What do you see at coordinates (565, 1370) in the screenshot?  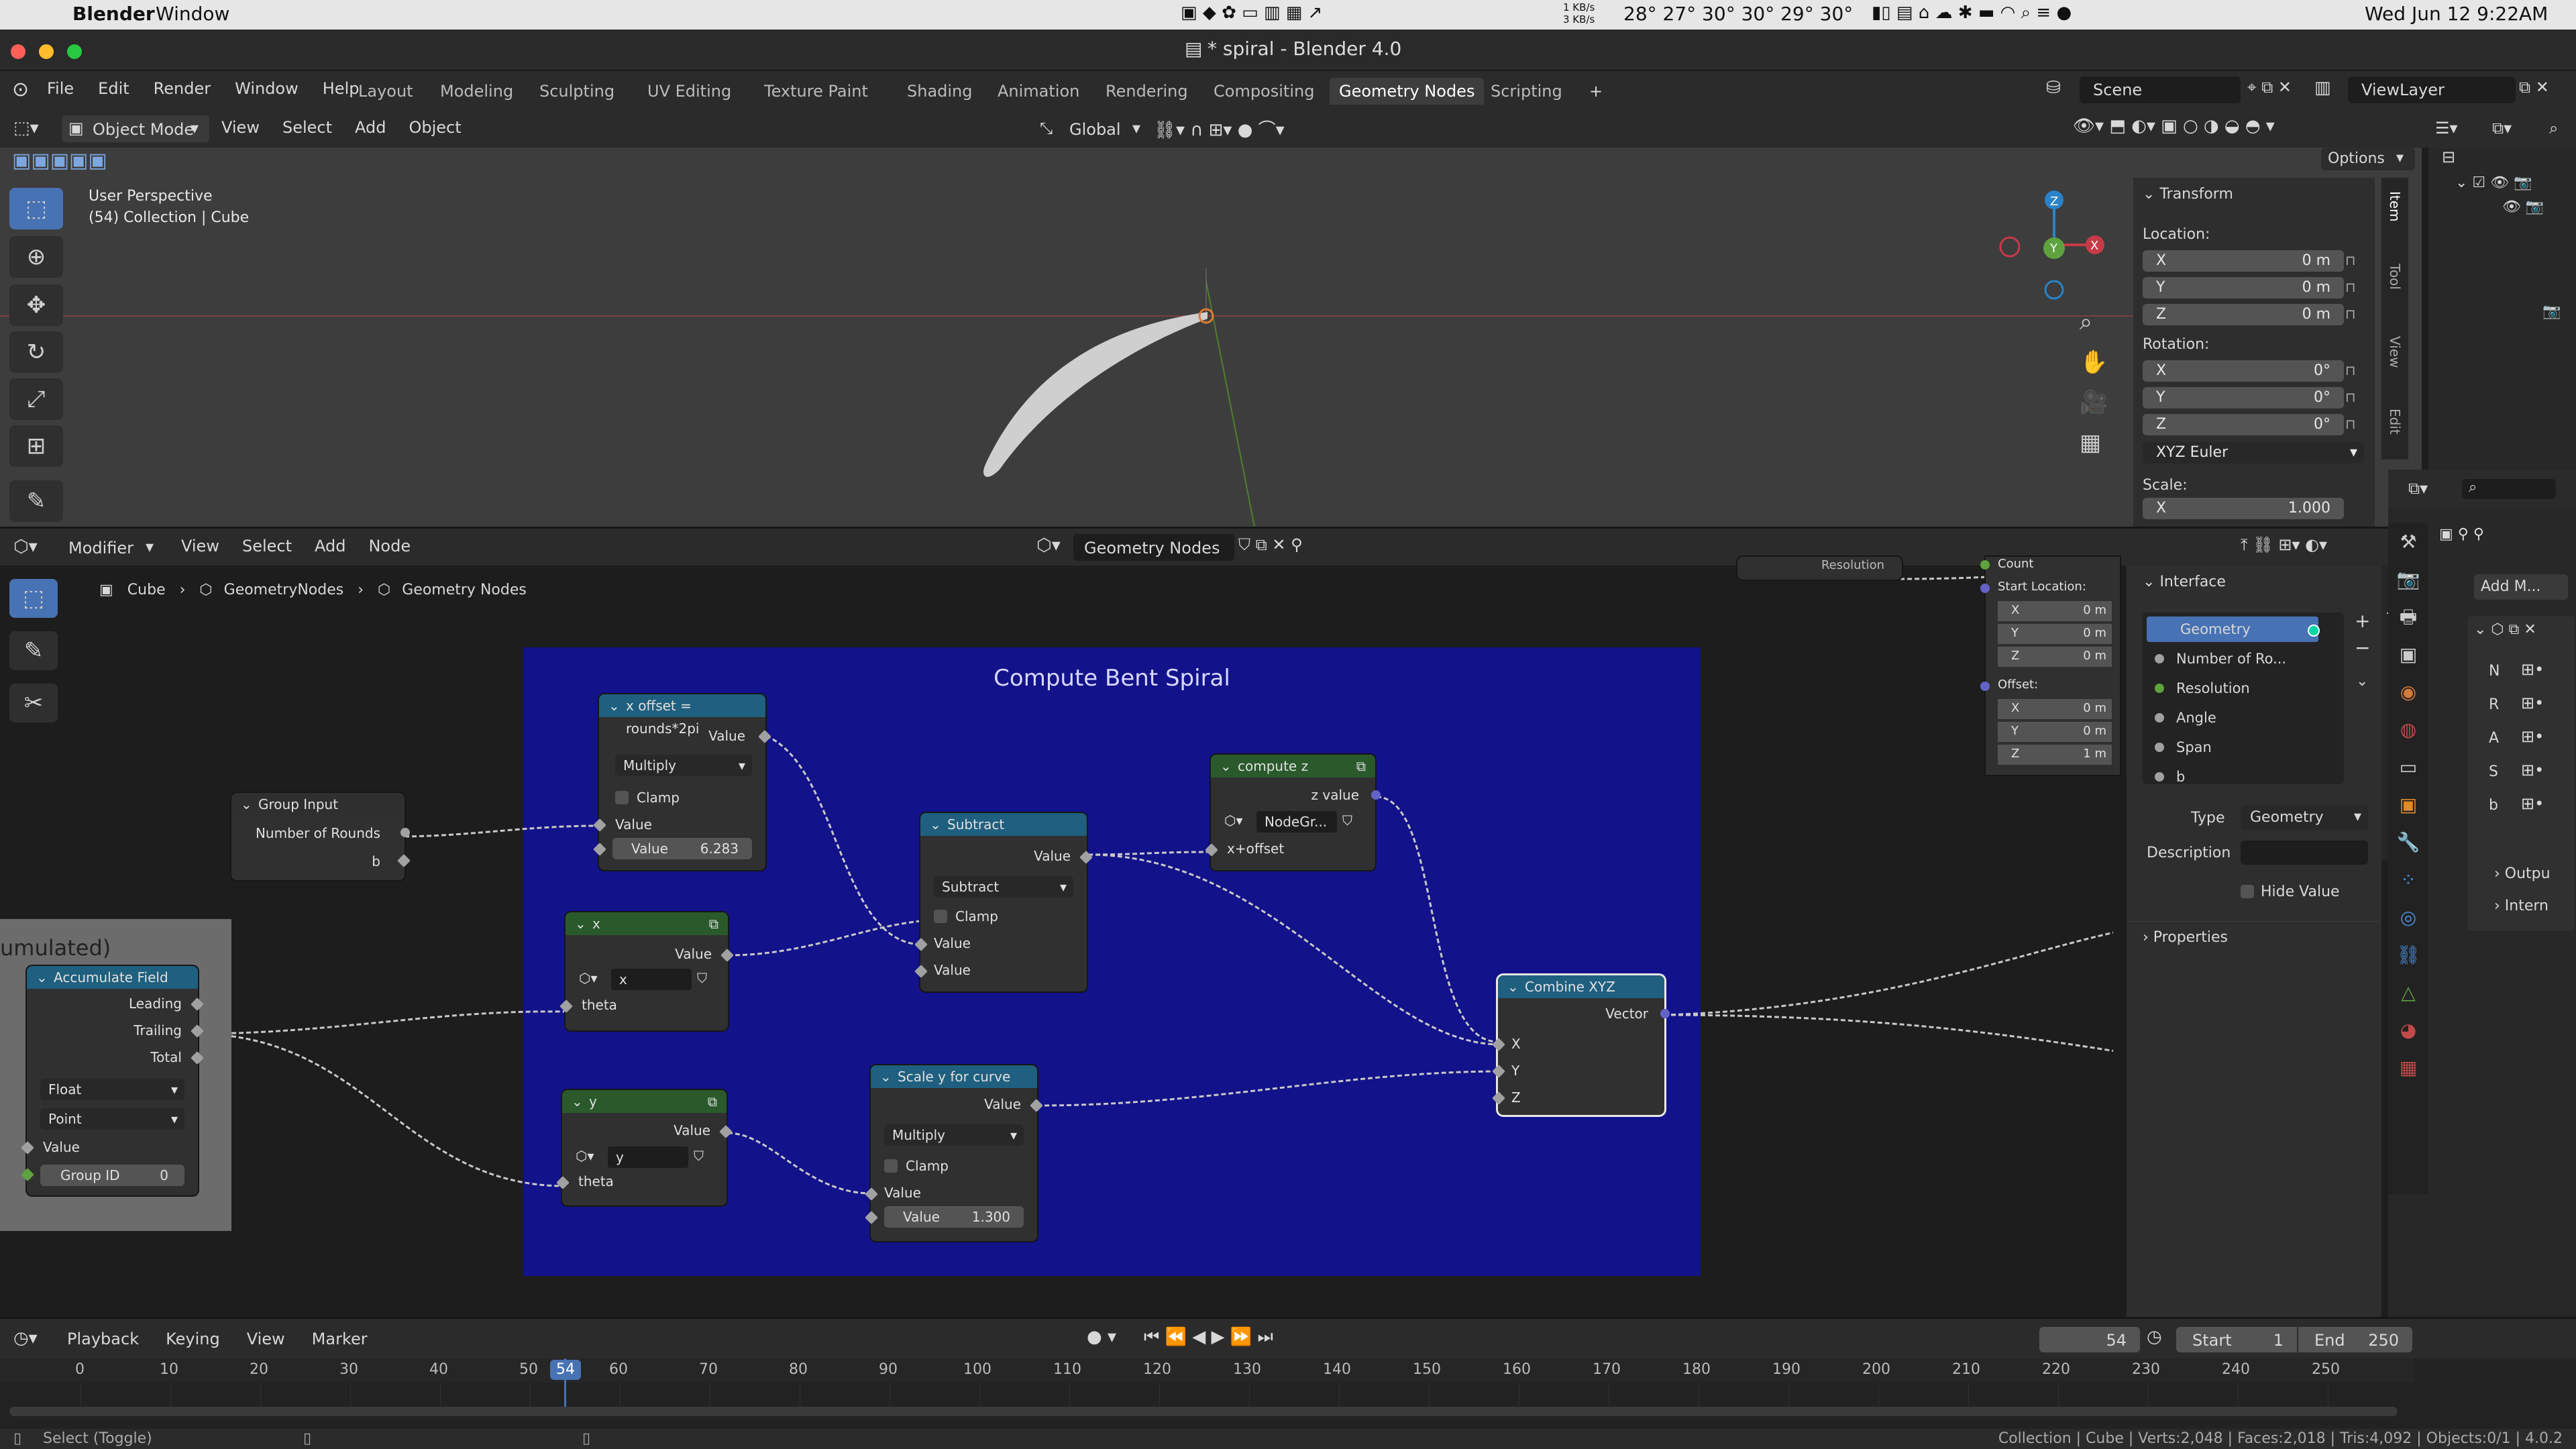 I see `playhead-frame: 54` at bounding box center [565, 1370].